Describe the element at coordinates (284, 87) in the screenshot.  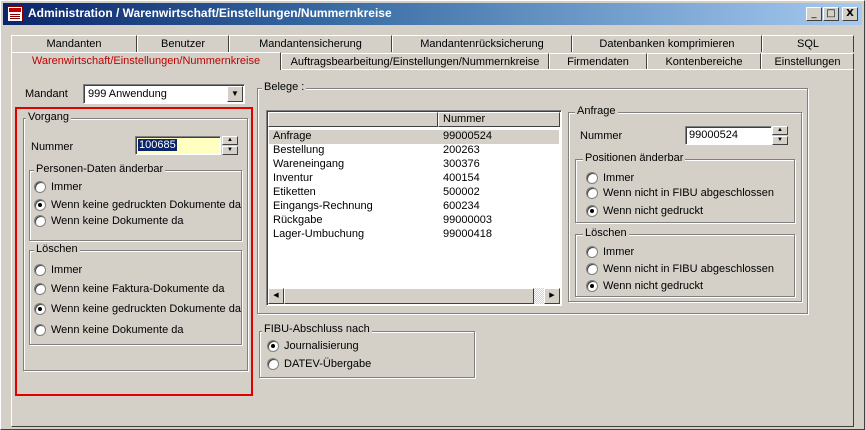
I see `belege-title: Belege :` at that location.